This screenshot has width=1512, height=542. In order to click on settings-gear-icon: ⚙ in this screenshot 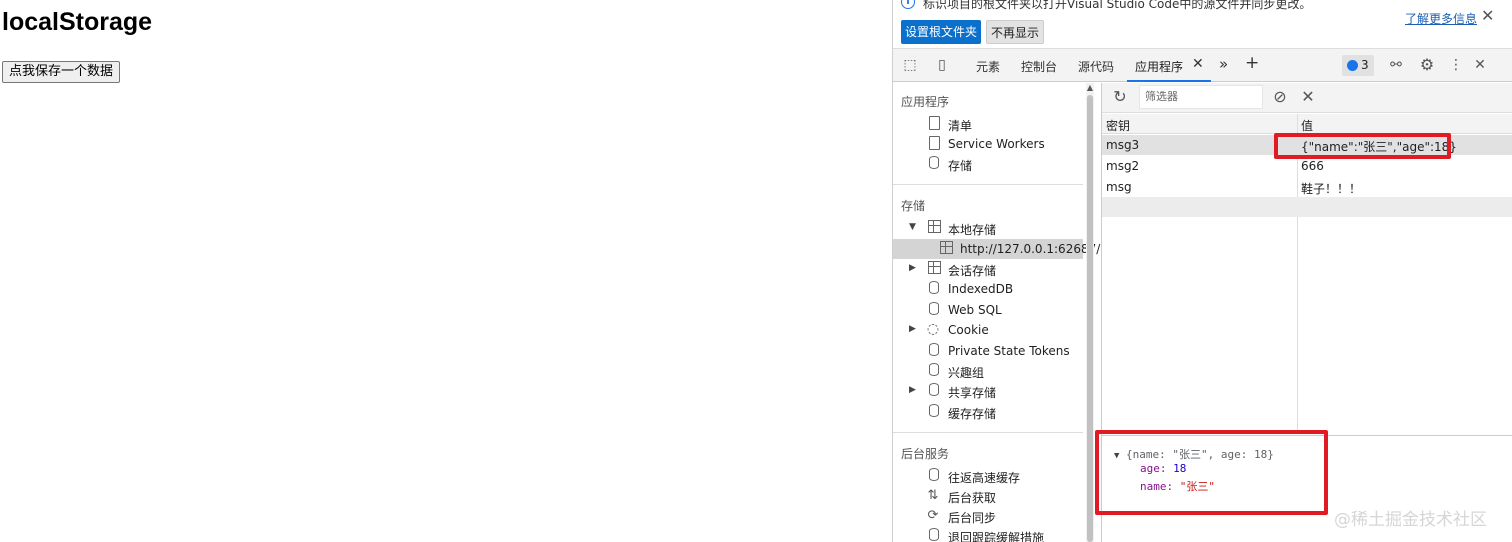, I will do `click(1427, 65)`.